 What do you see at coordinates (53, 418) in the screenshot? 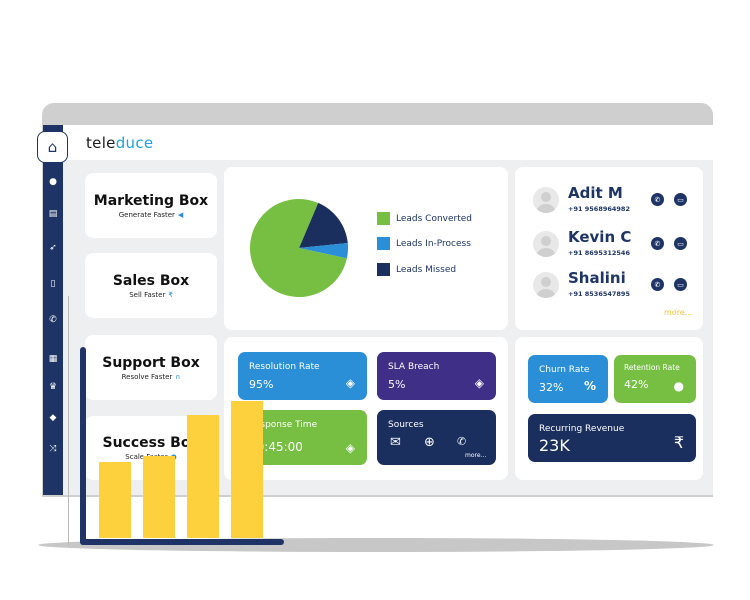
I see `ticket-icon: ◆` at bounding box center [53, 418].